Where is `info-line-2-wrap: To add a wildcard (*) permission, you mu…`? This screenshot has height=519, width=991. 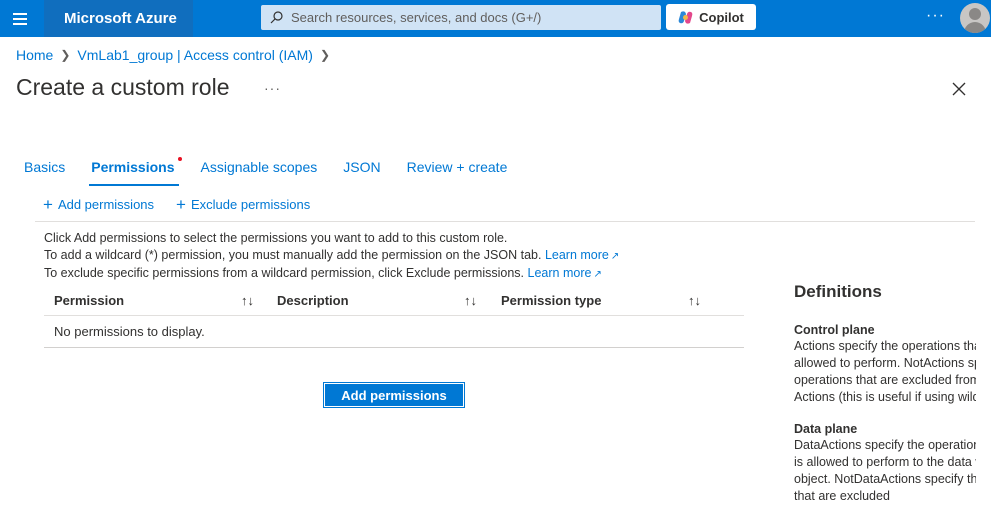 info-line-2-wrap: To add a wildcard (*) permission, you mu… is located at coordinates (331, 256).